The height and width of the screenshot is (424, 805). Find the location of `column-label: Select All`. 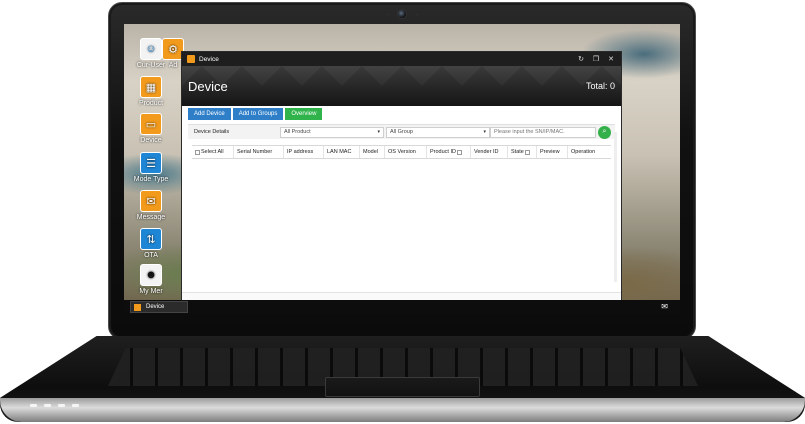

column-label: Select All is located at coordinates (212, 152).